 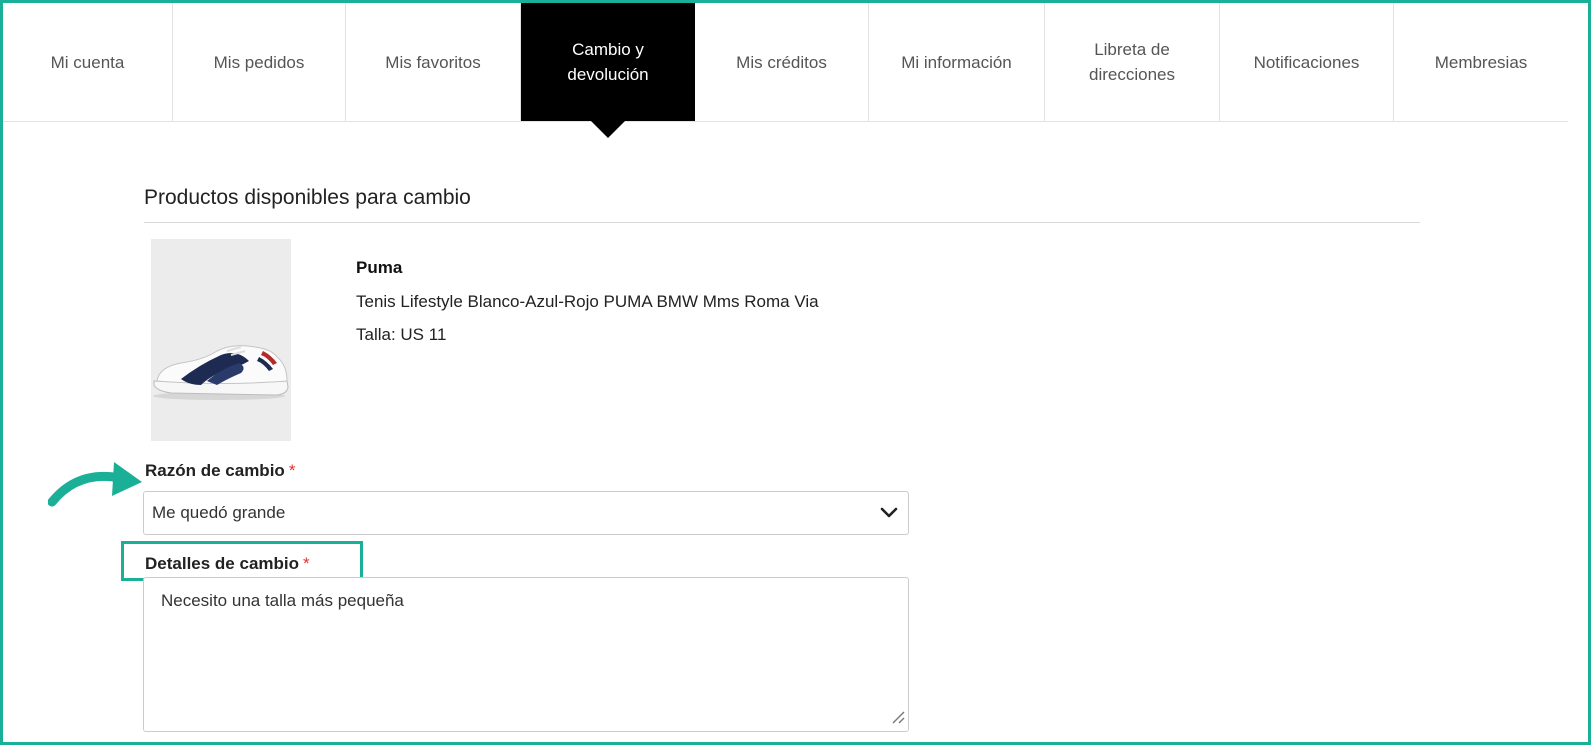 I want to click on tab-mi-informacion: Mi información, so click(x=957, y=62).